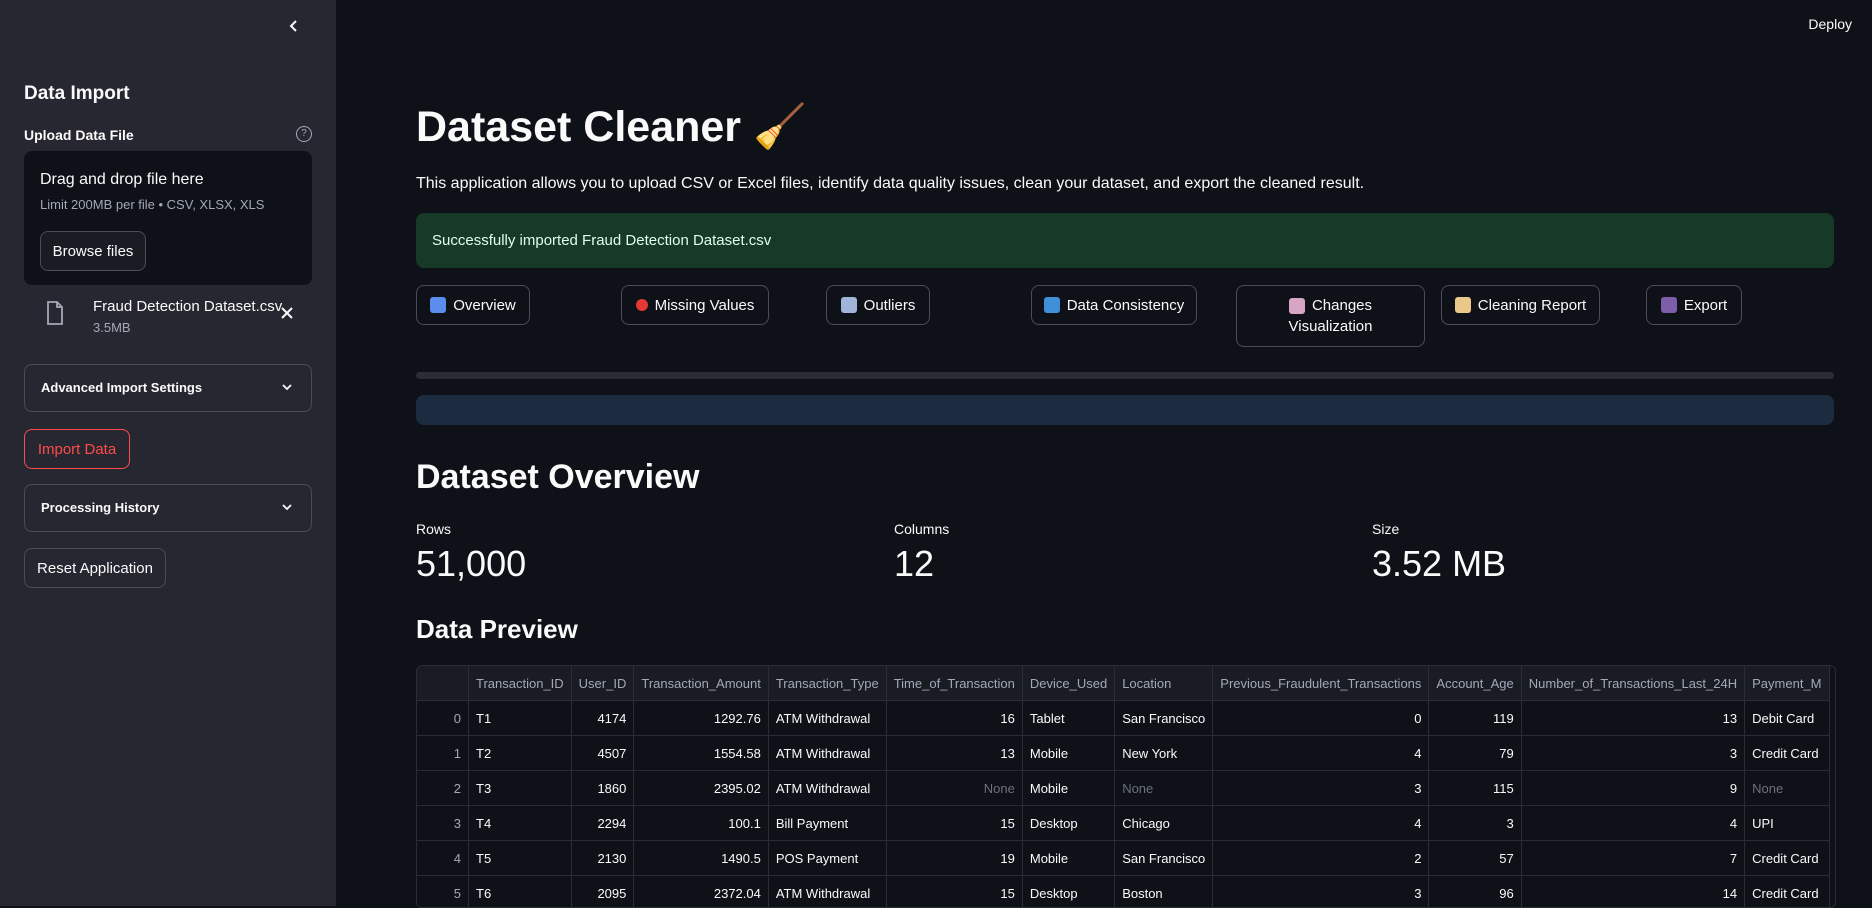 This screenshot has width=1872, height=908. What do you see at coordinates (520, 718) in the screenshot?
I see `table-cell: T1` at bounding box center [520, 718].